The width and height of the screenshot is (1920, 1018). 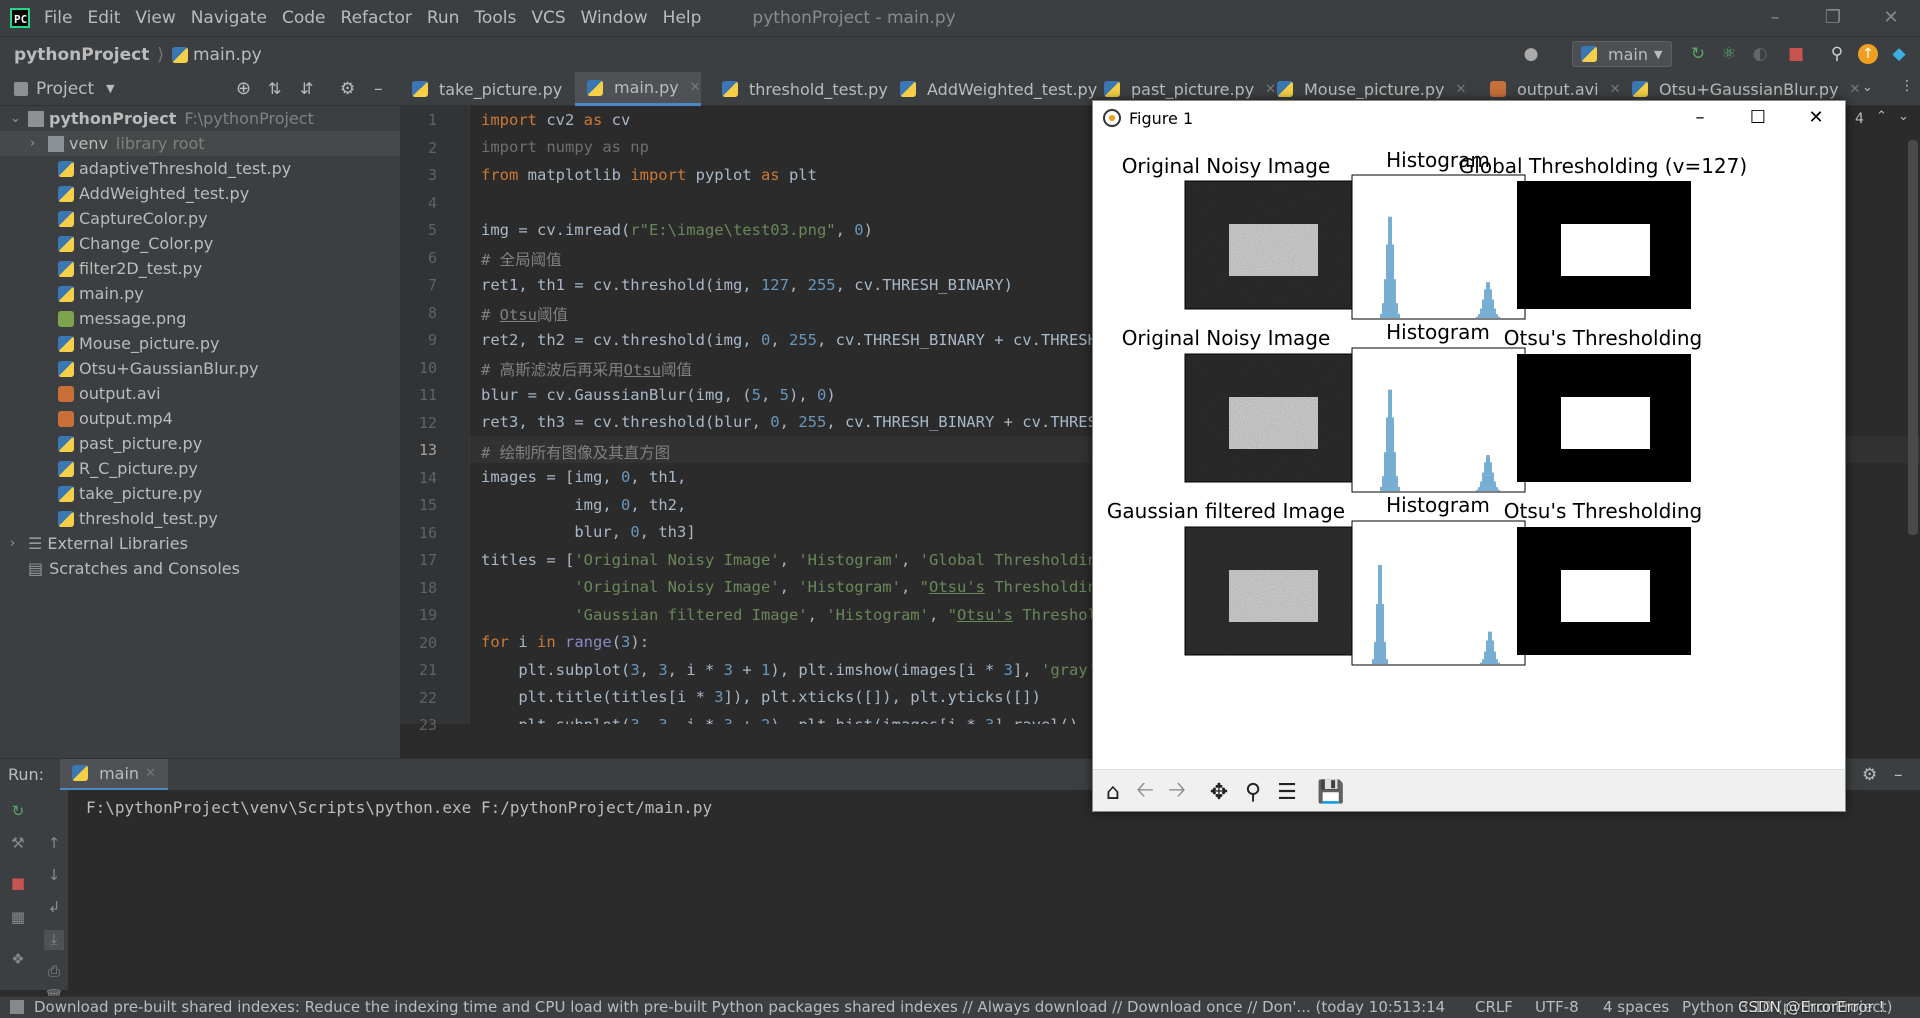 What do you see at coordinates (103, 18) in the screenshot?
I see `menu-edit: Edit` at bounding box center [103, 18].